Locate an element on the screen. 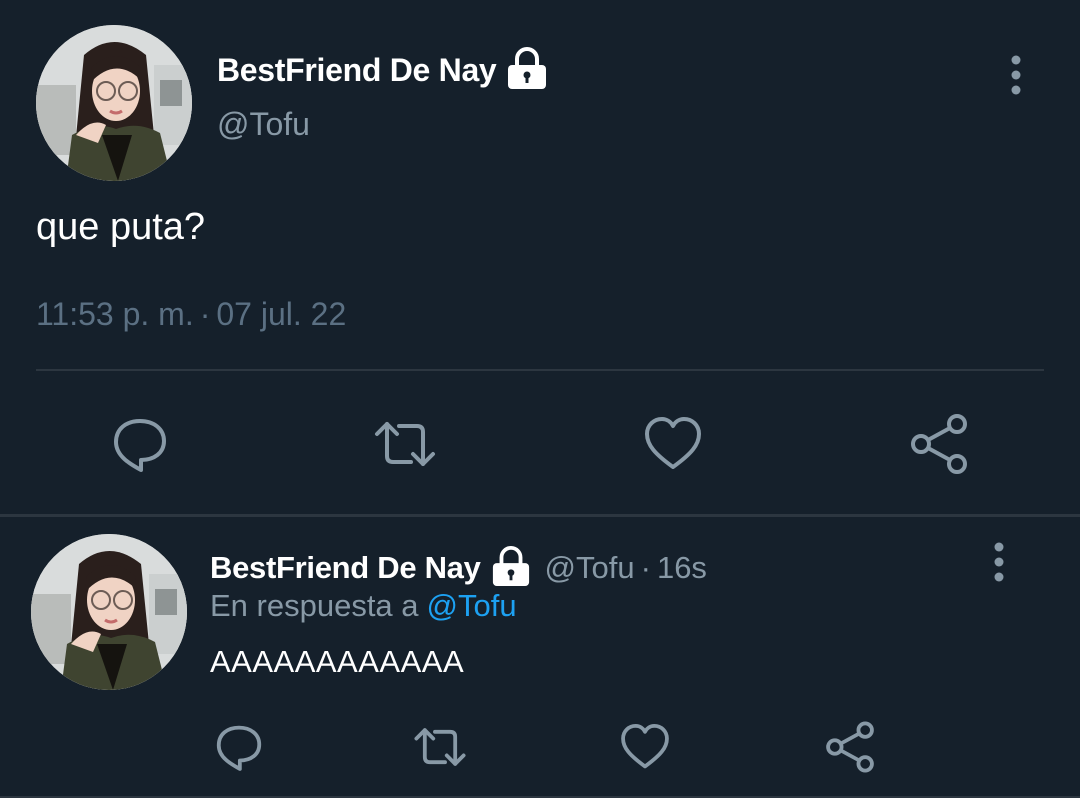 This screenshot has width=1080, height=798. divider is located at coordinates (540, 370).